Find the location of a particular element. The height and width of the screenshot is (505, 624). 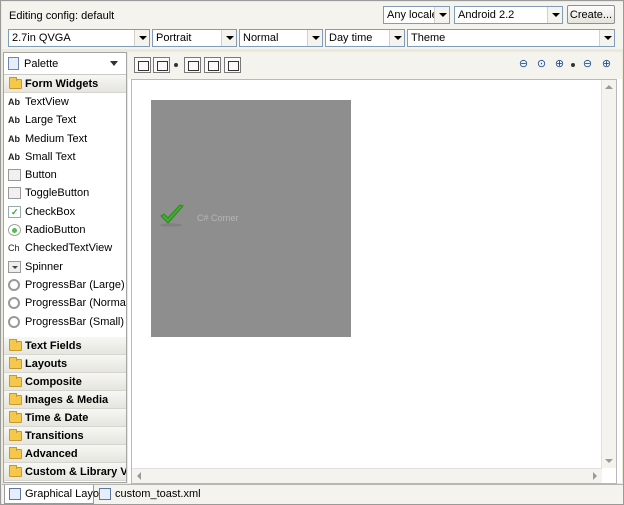

tab-label: custom_toast.xml is located at coordinates (158, 494).